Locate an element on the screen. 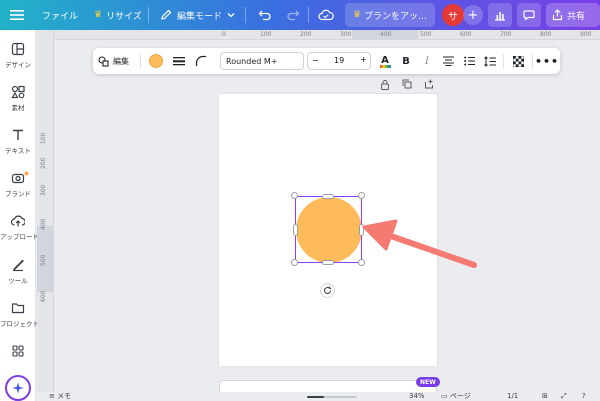 The width and height of the screenshot is (600, 401). lock-page-button is located at coordinates (385, 84).